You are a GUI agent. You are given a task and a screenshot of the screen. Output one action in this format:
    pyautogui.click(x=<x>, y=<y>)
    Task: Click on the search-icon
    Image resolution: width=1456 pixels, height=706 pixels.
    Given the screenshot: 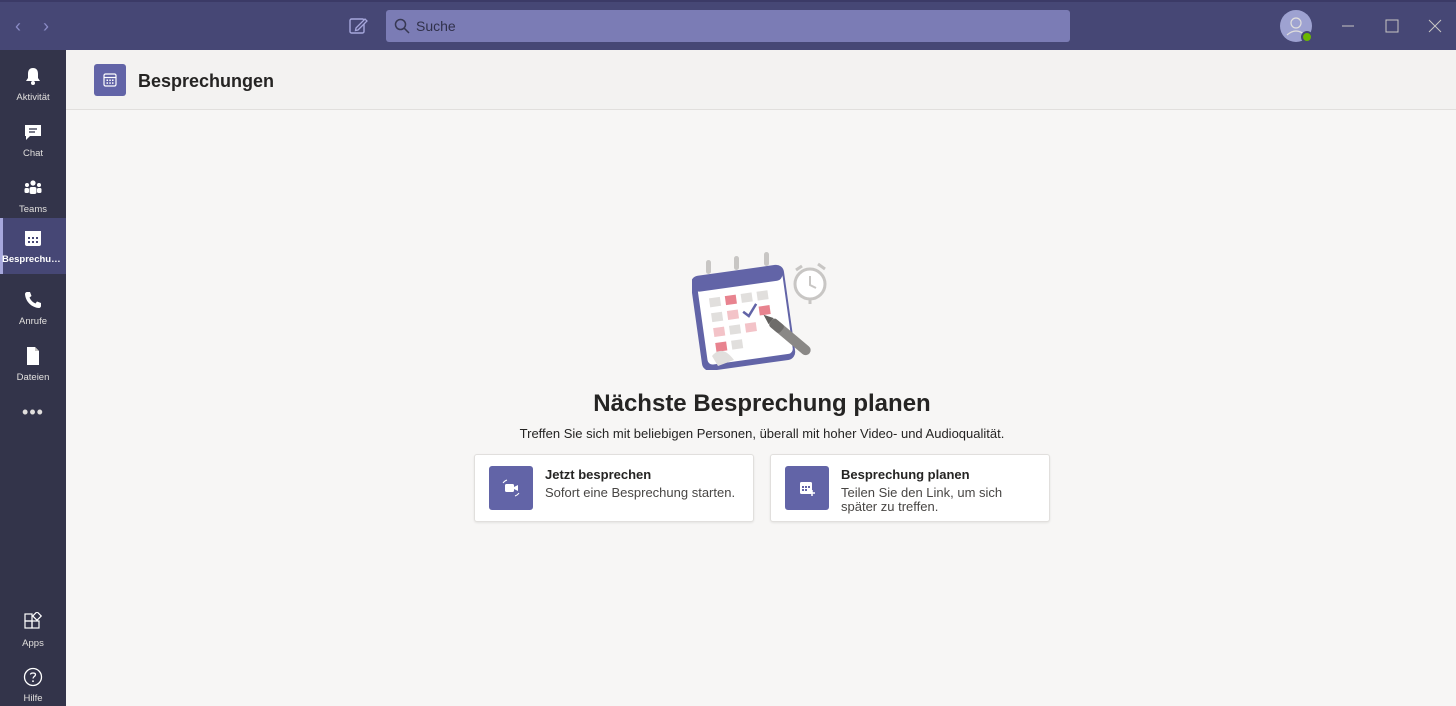 What is the action you would take?
    pyautogui.click(x=402, y=26)
    